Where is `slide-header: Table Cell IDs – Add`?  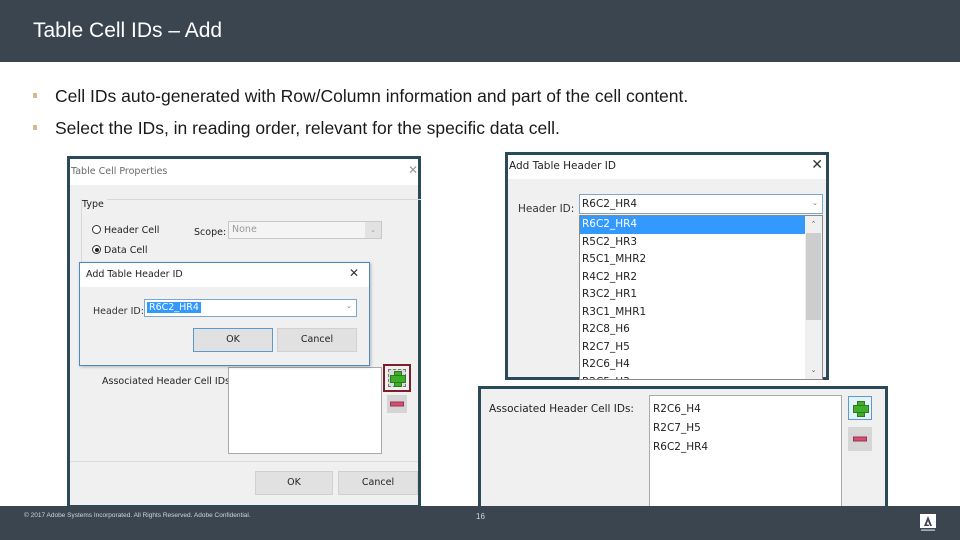 slide-header: Table Cell IDs – Add is located at coordinates (480, 31).